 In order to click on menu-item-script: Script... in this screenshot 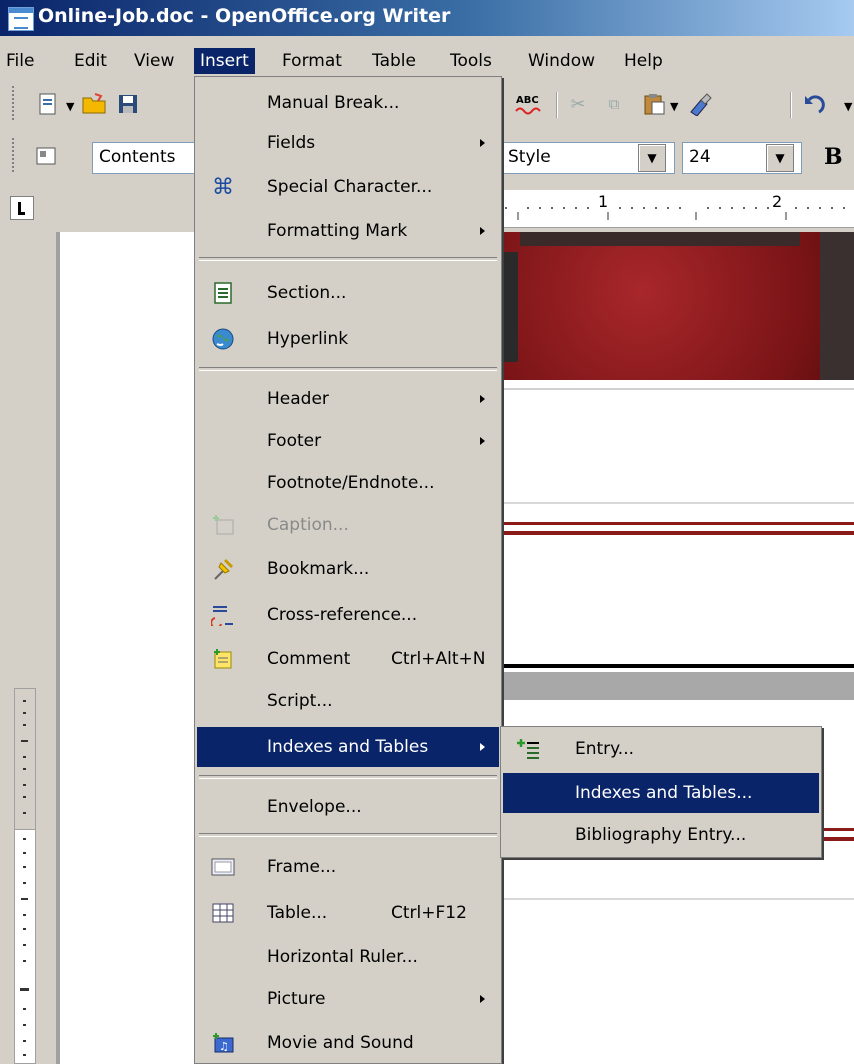, I will do `click(348, 701)`.